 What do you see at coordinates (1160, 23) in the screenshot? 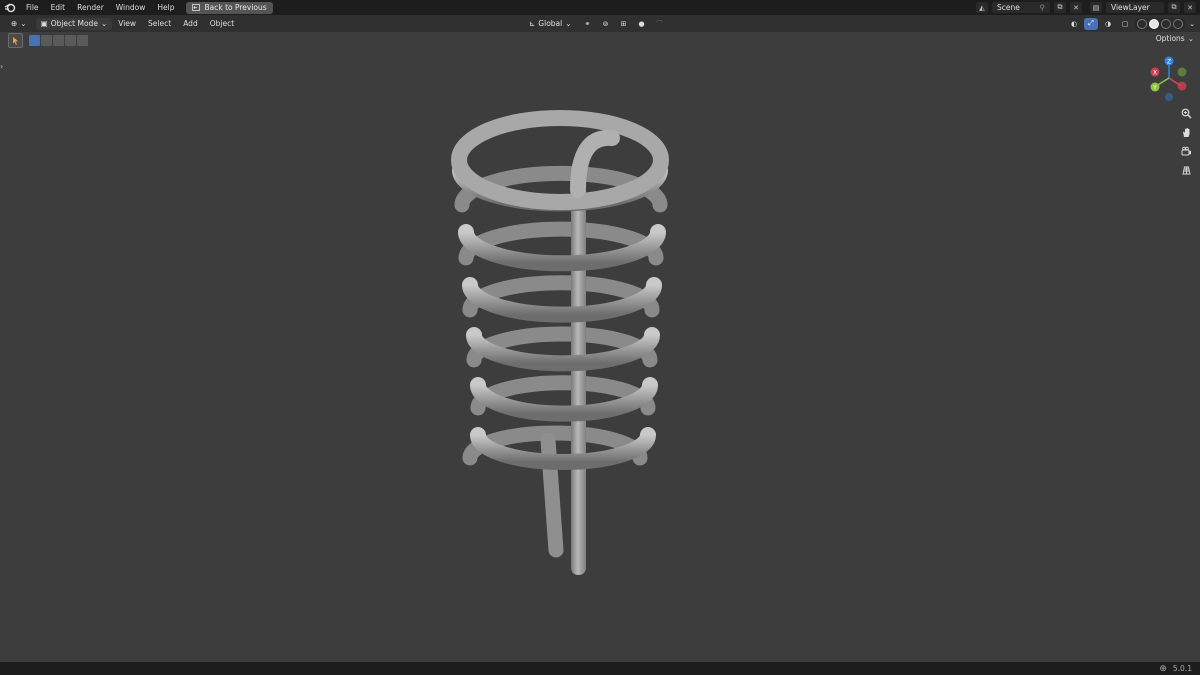
I see `shading-modes` at bounding box center [1160, 23].